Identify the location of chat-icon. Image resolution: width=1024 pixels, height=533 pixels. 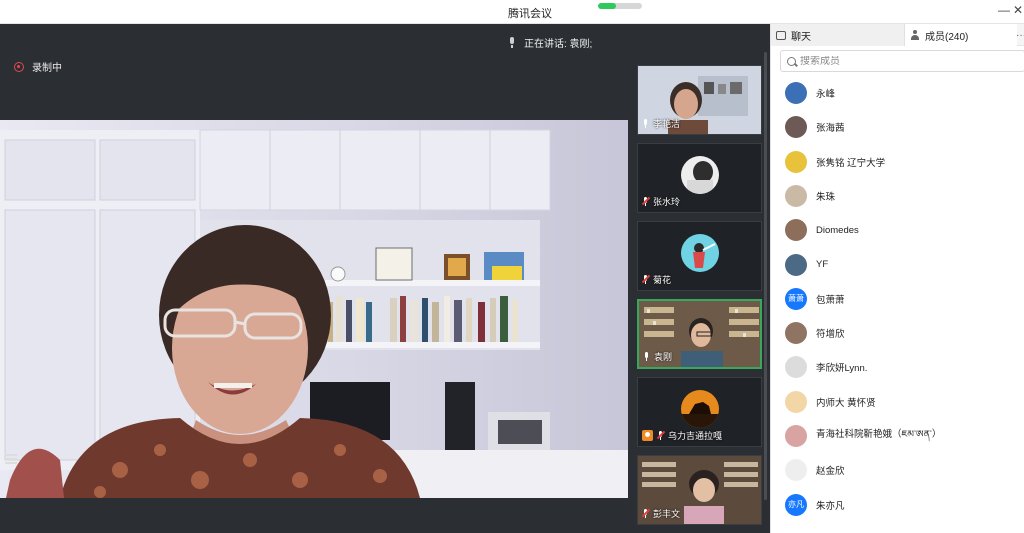
(781, 35).